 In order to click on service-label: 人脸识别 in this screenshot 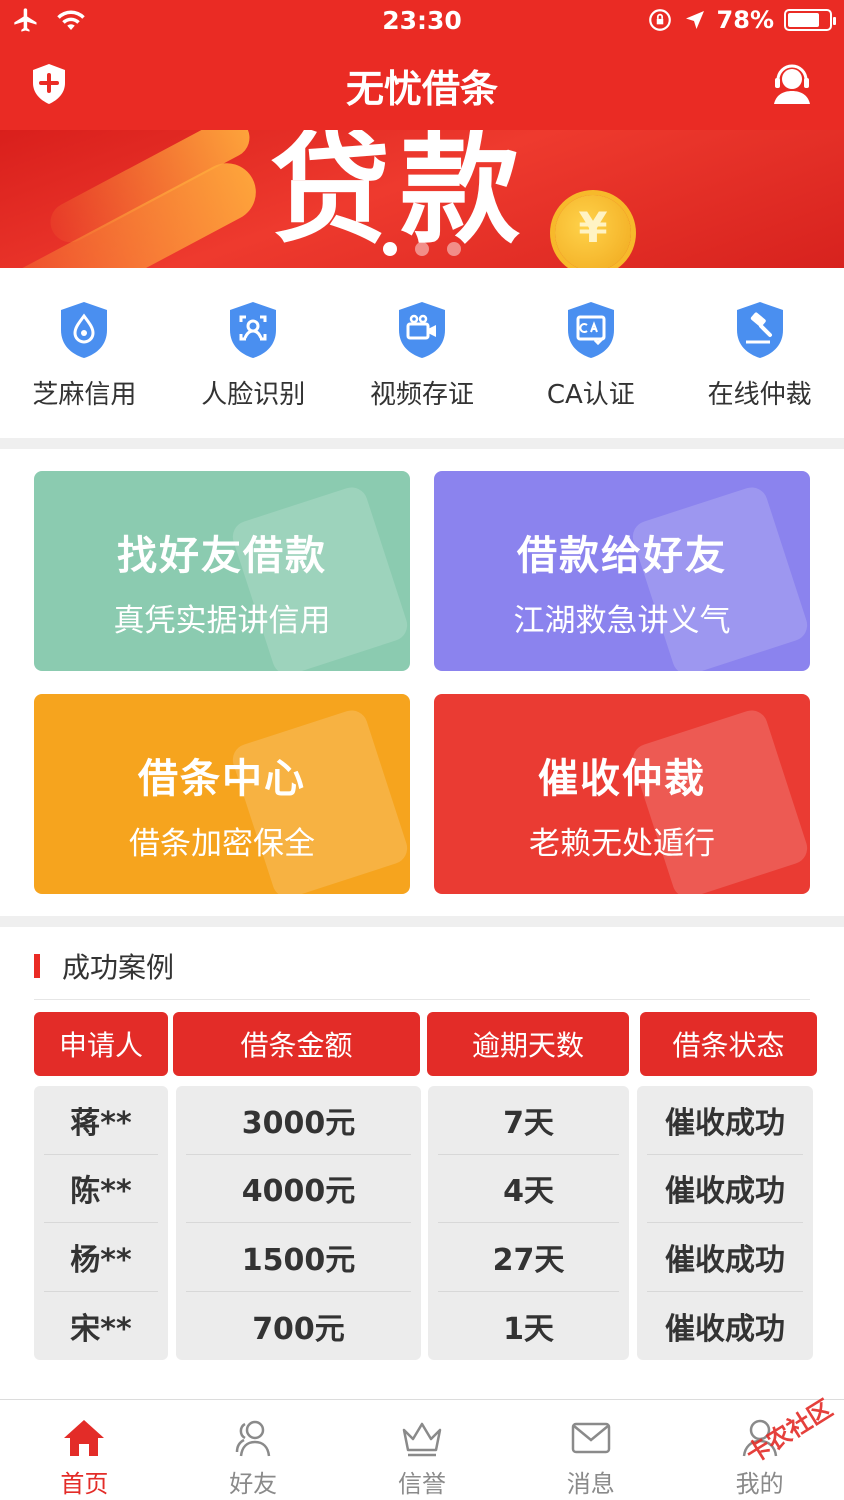, I will do `click(253, 395)`.